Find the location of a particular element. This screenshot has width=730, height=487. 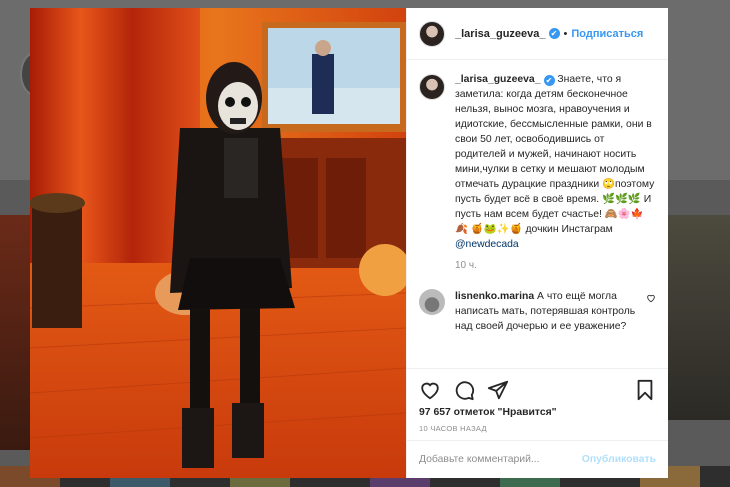

share-icon is located at coordinates (498, 390).